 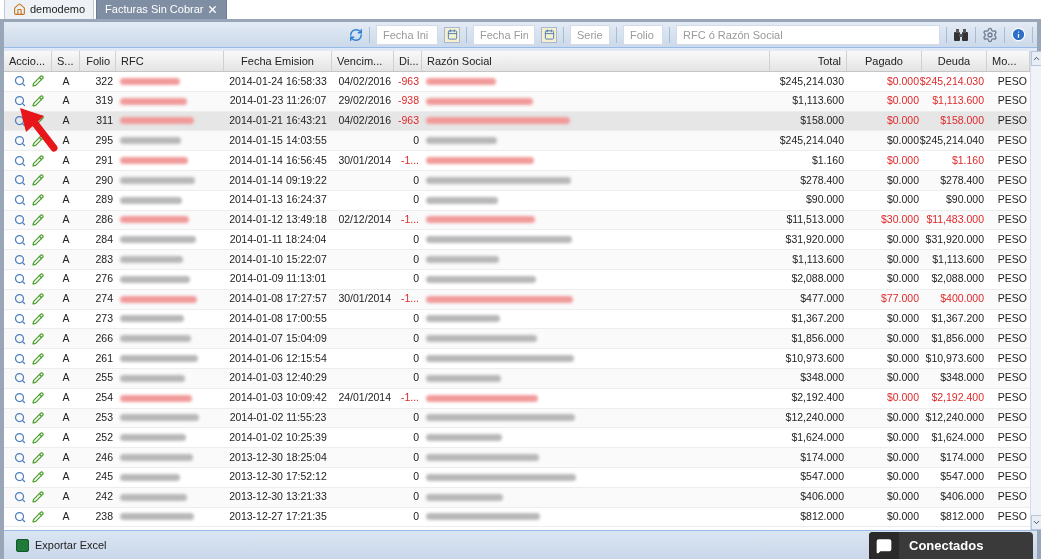 What do you see at coordinates (517, 141) in the screenshot?
I see `table-row: A 295 2014-01-15 14:03:55 0 $245,214.040 $0.000$245,214.040 PESO` at bounding box center [517, 141].